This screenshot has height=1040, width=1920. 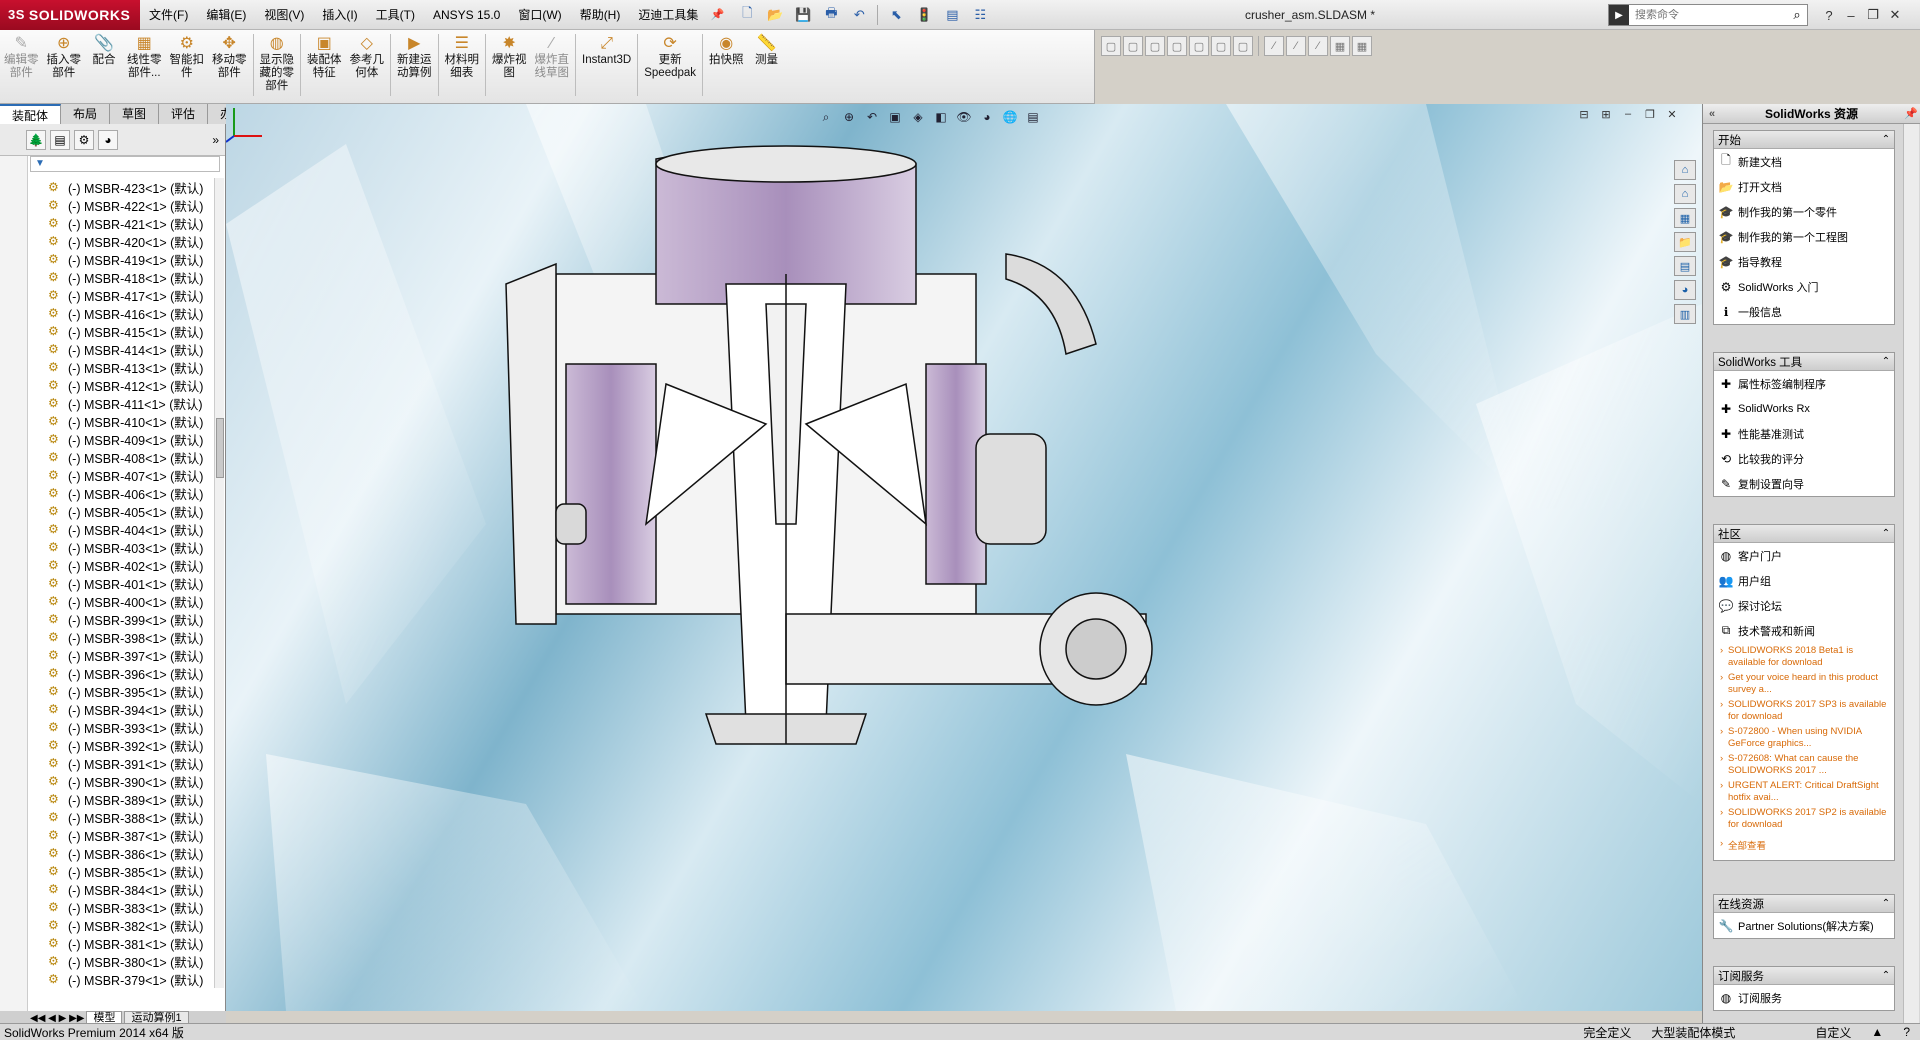 I want to click on group-header: SolidWorks 工具 ⌃, so click(x=1804, y=362).